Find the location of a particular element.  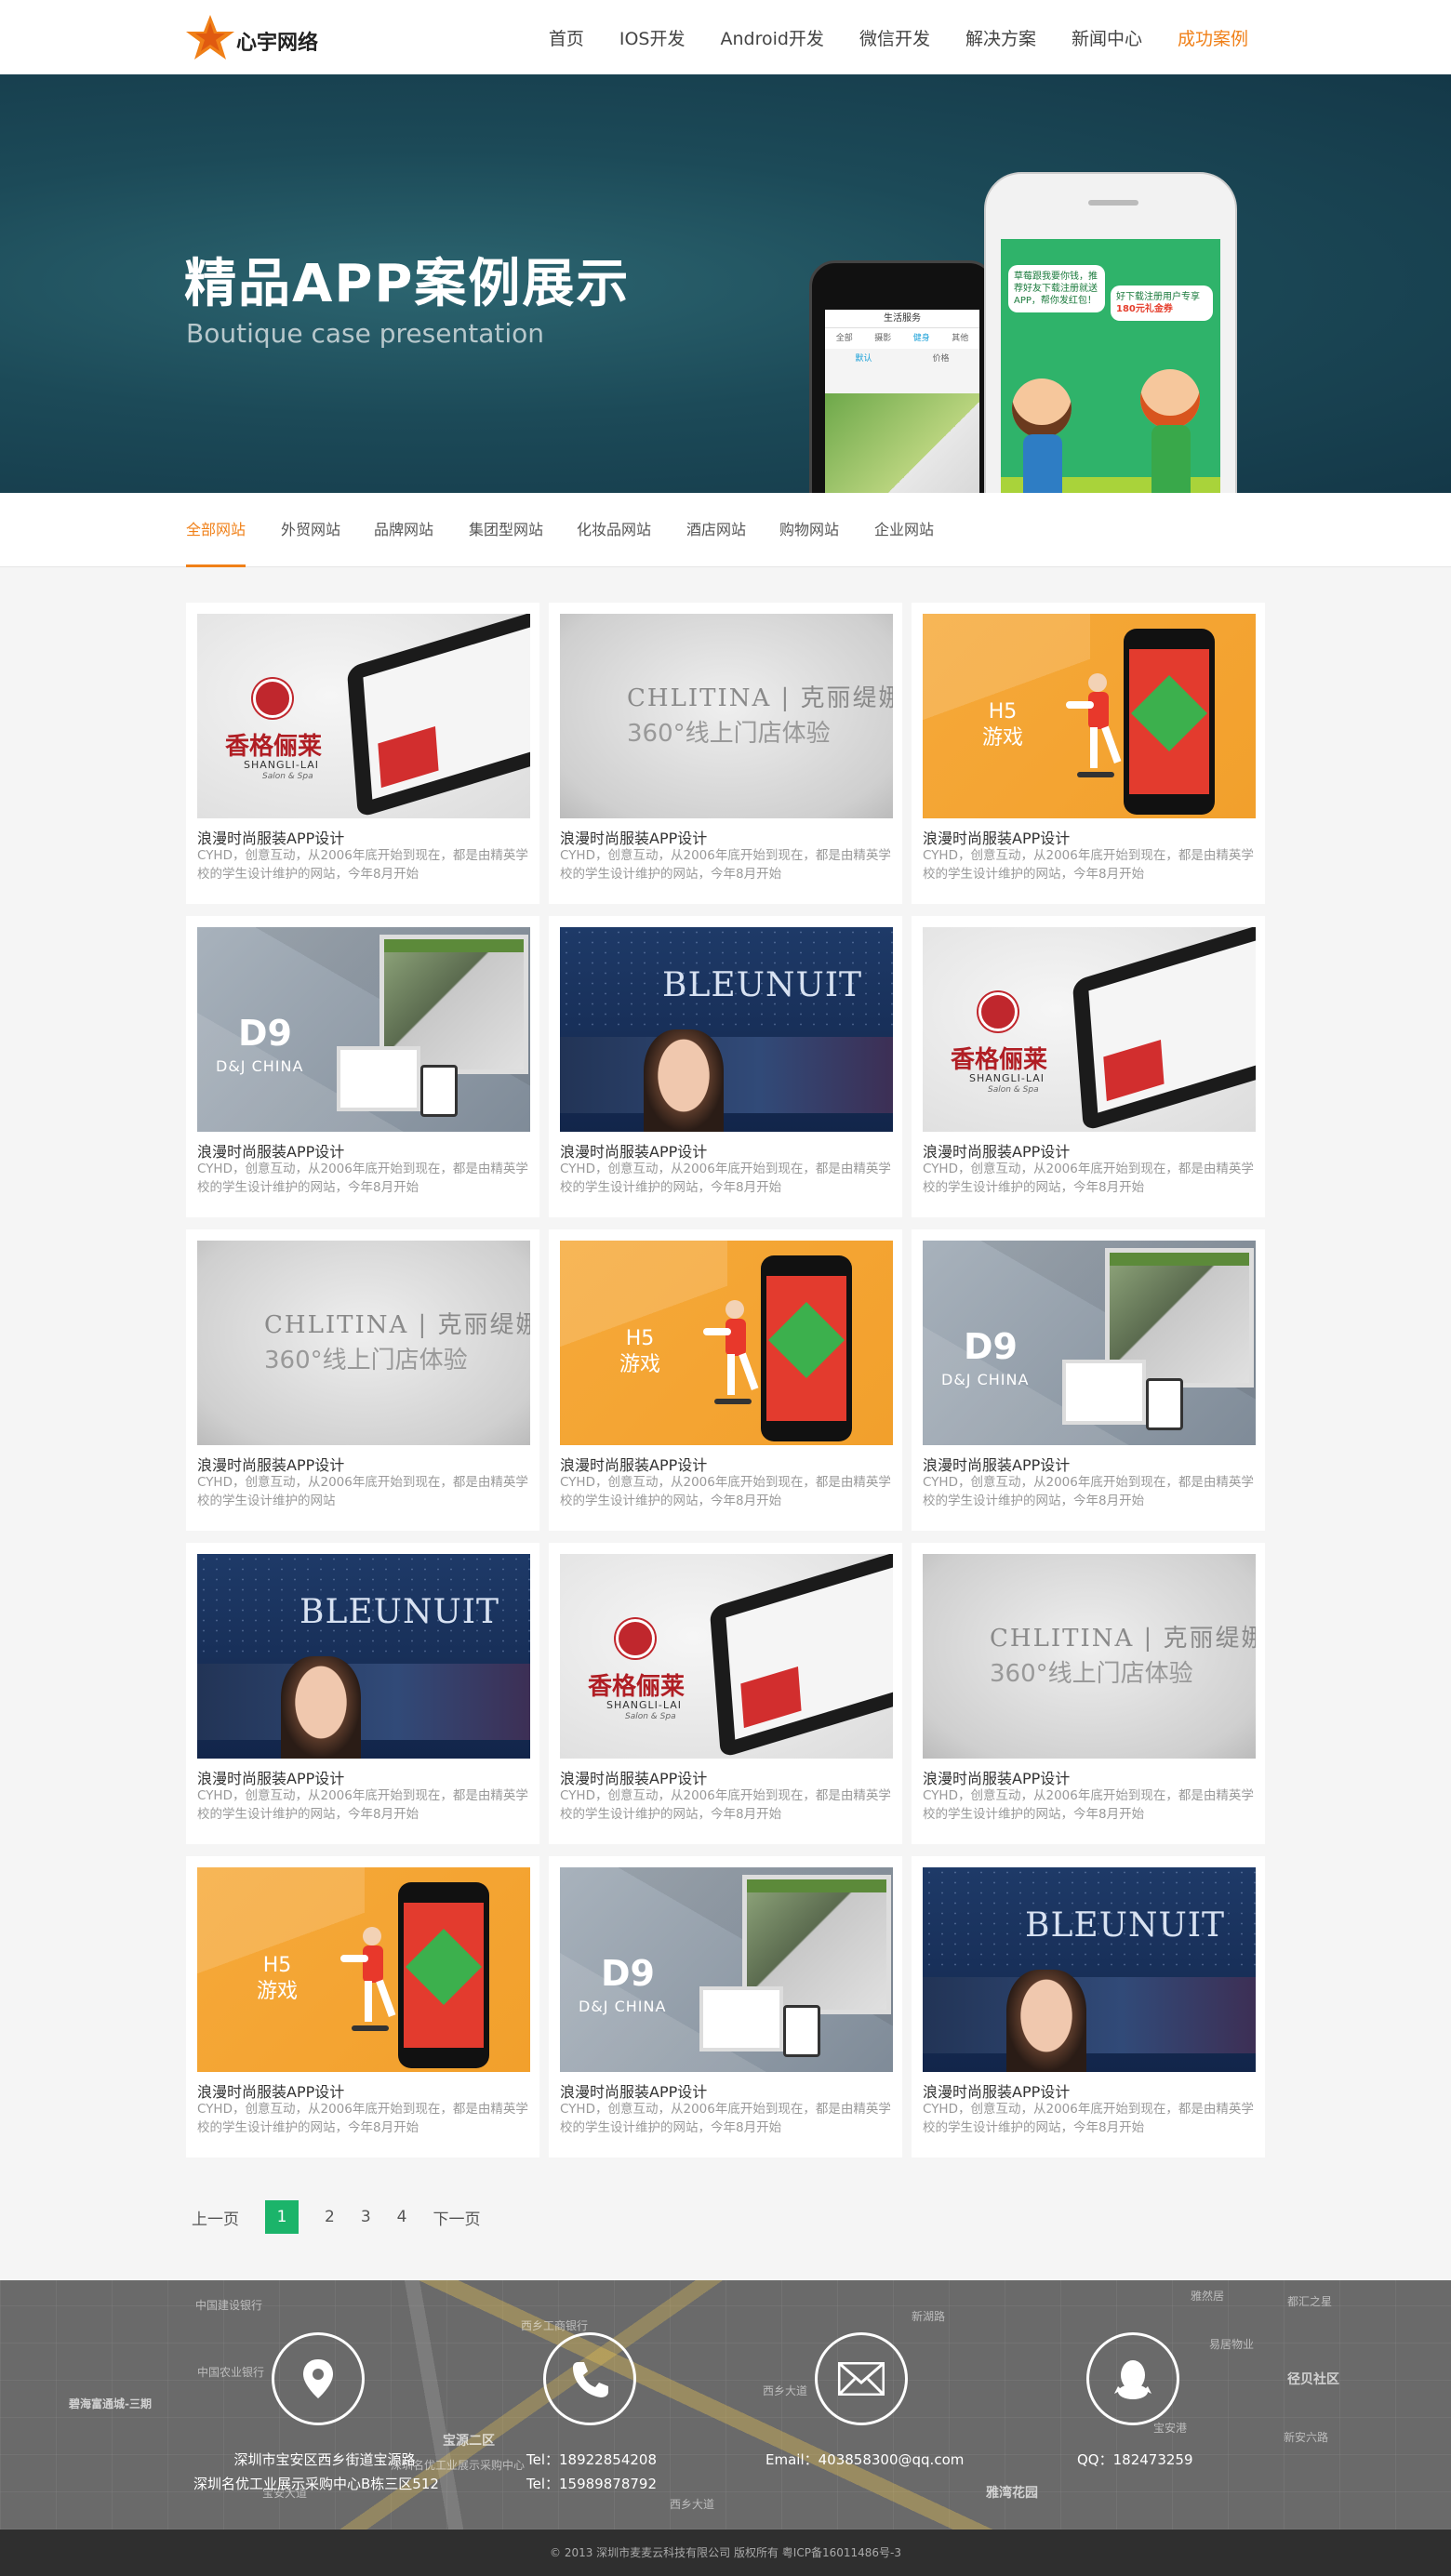

thumb-h5-text: H5 游戏 is located at coordinates (639, 1352).